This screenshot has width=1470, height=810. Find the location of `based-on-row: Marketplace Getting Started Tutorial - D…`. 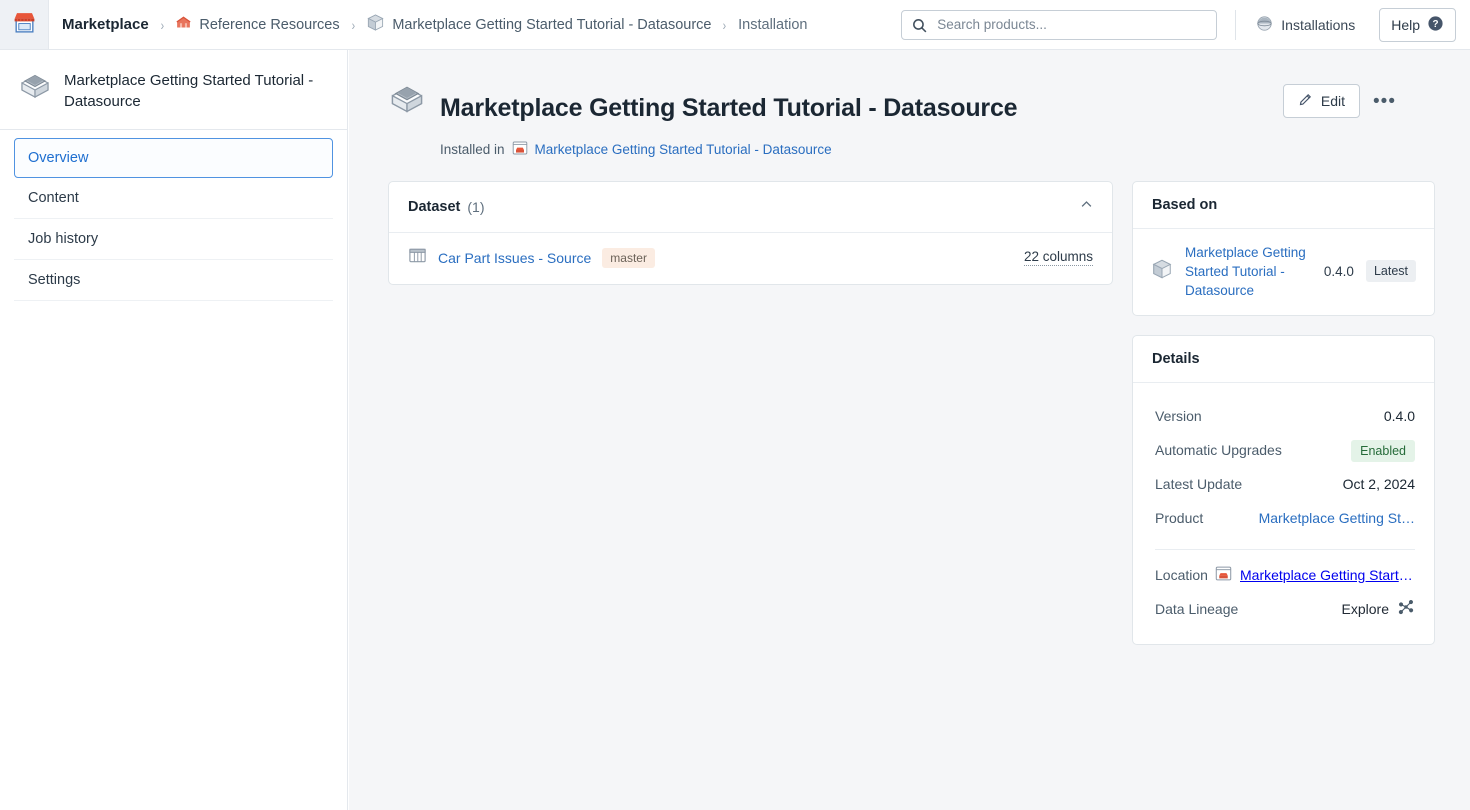

based-on-row: Marketplace Getting Started Tutorial - D… is located at coordinates (1283, 272).